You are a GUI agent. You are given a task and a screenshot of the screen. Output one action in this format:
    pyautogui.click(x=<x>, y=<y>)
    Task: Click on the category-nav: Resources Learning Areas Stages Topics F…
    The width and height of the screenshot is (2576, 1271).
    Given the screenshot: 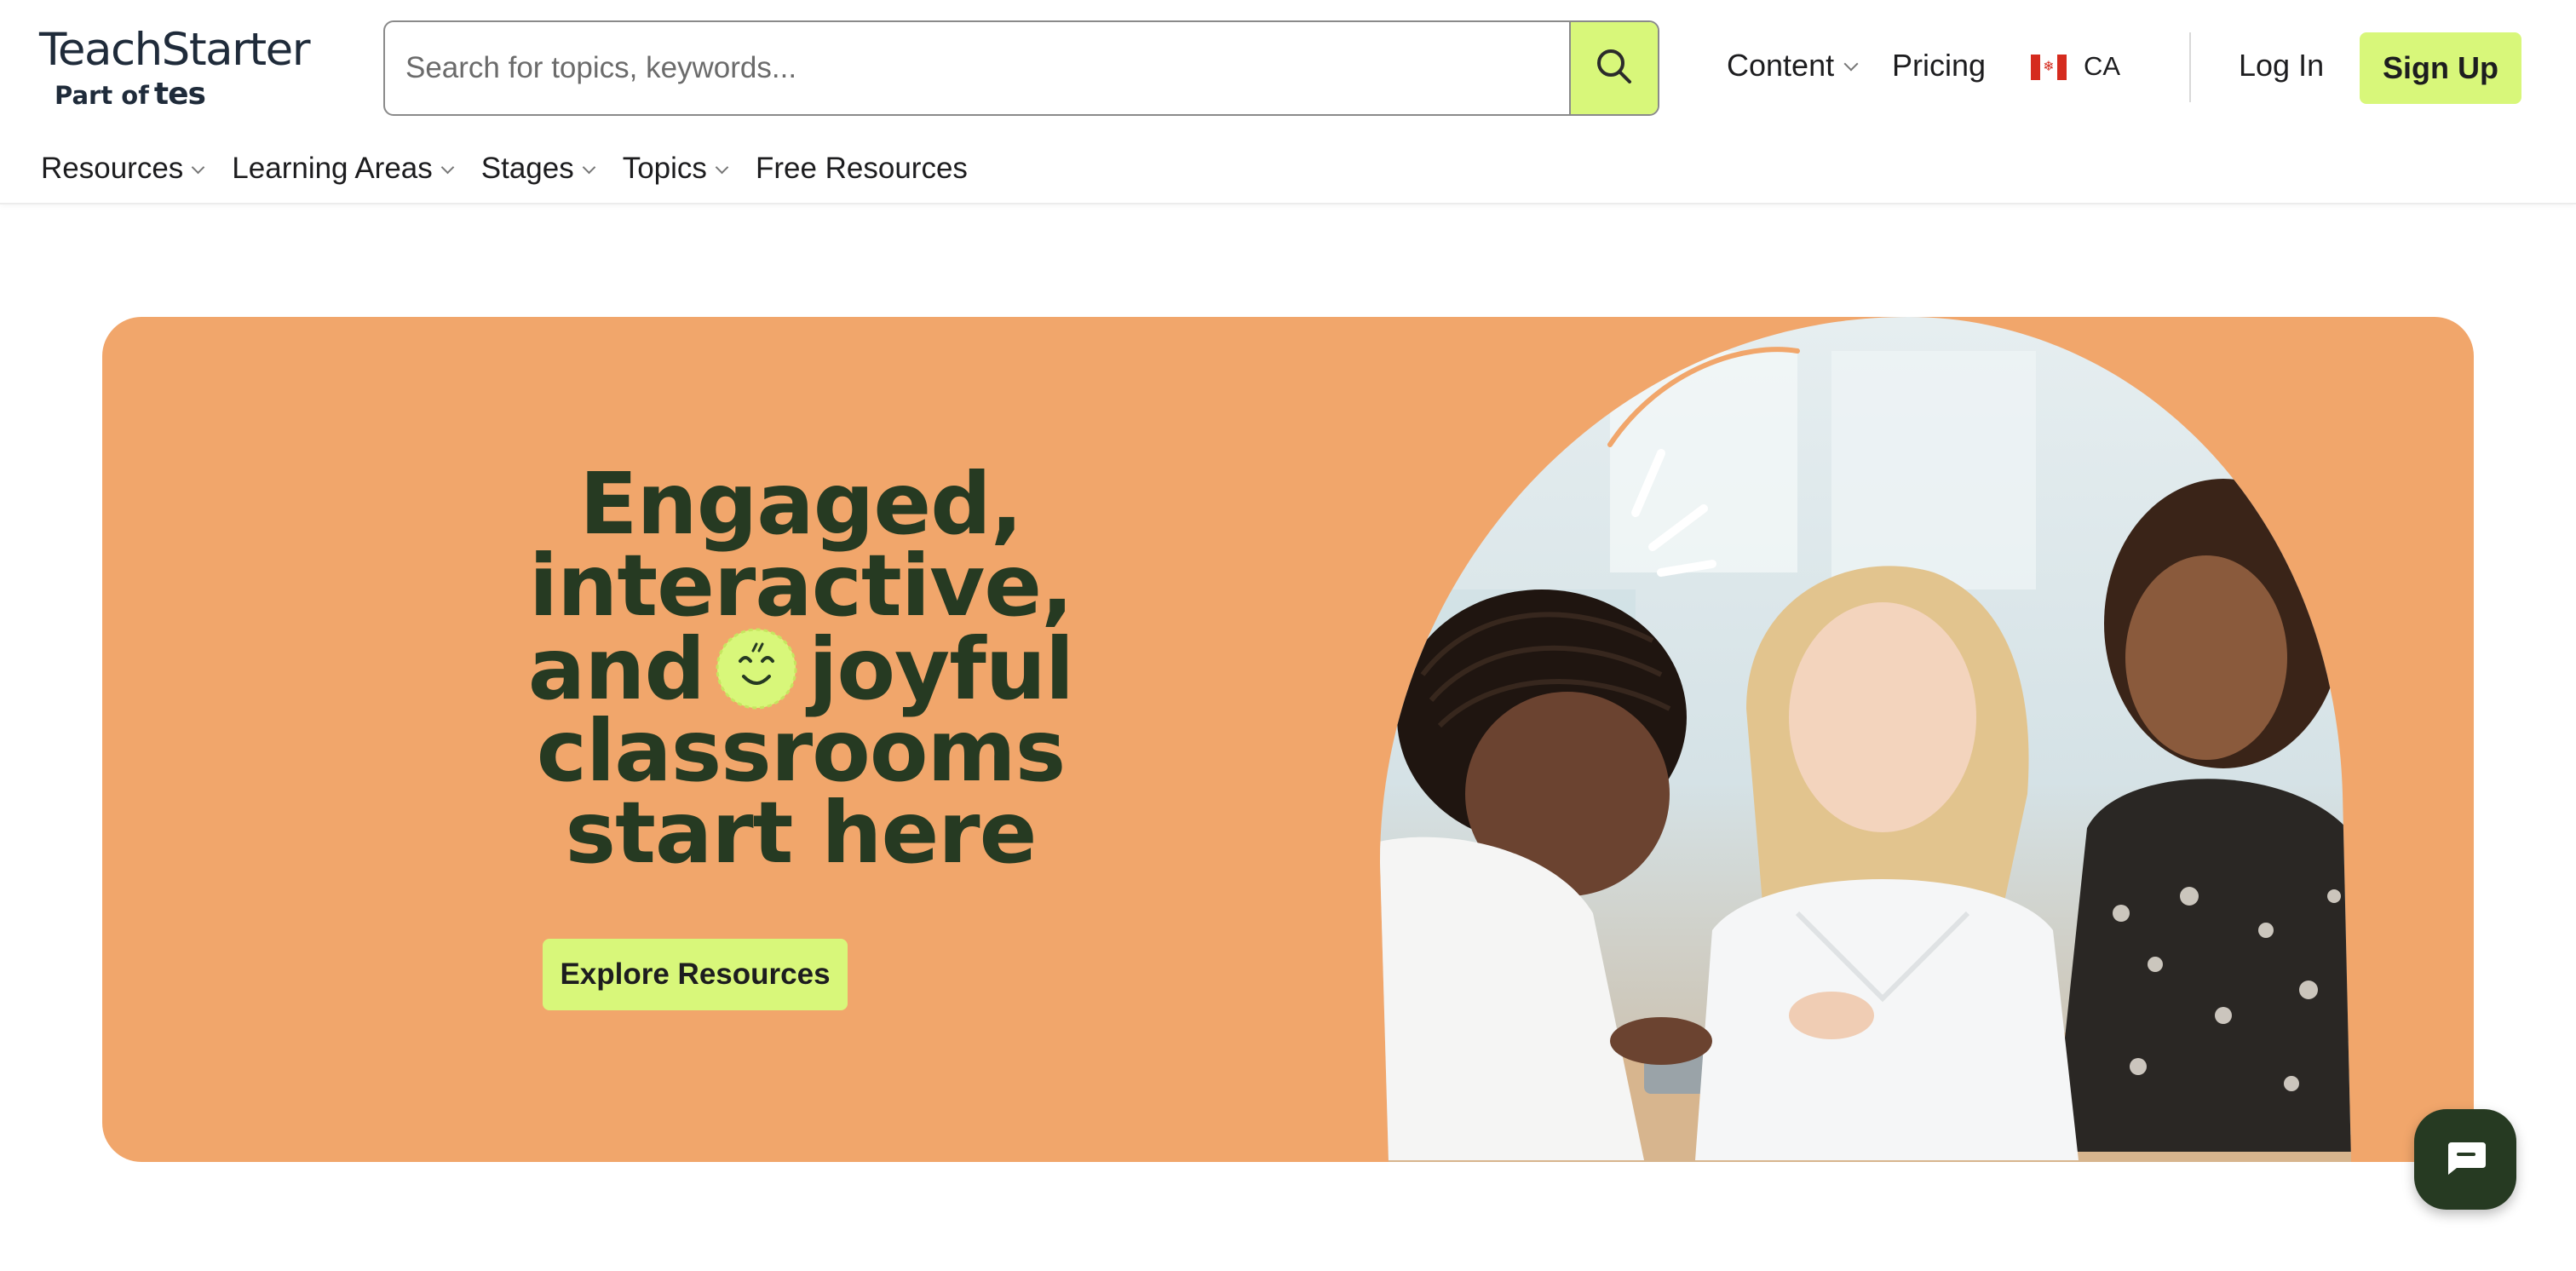 What is the action you would take?
    pyautogui.click(x=519, y=170)
    